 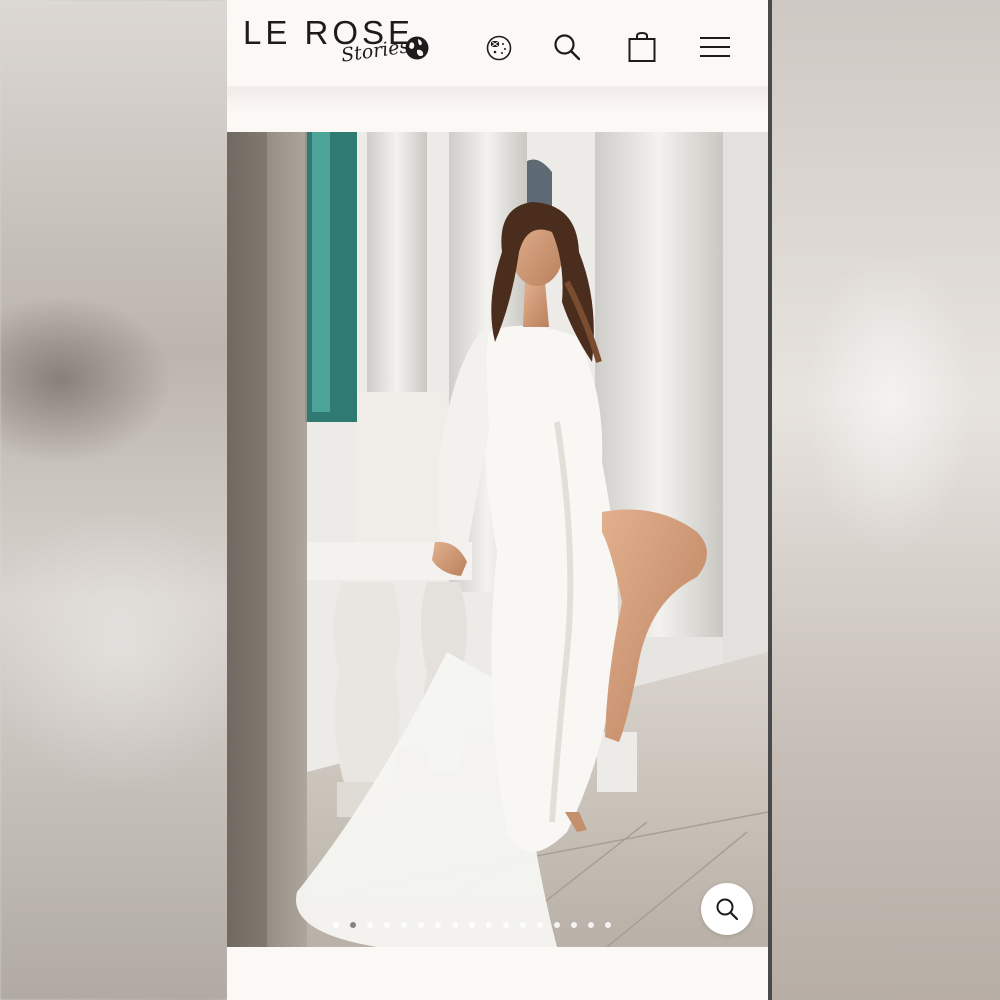 I want to click on page-bottom, so click(x=497, y=973).